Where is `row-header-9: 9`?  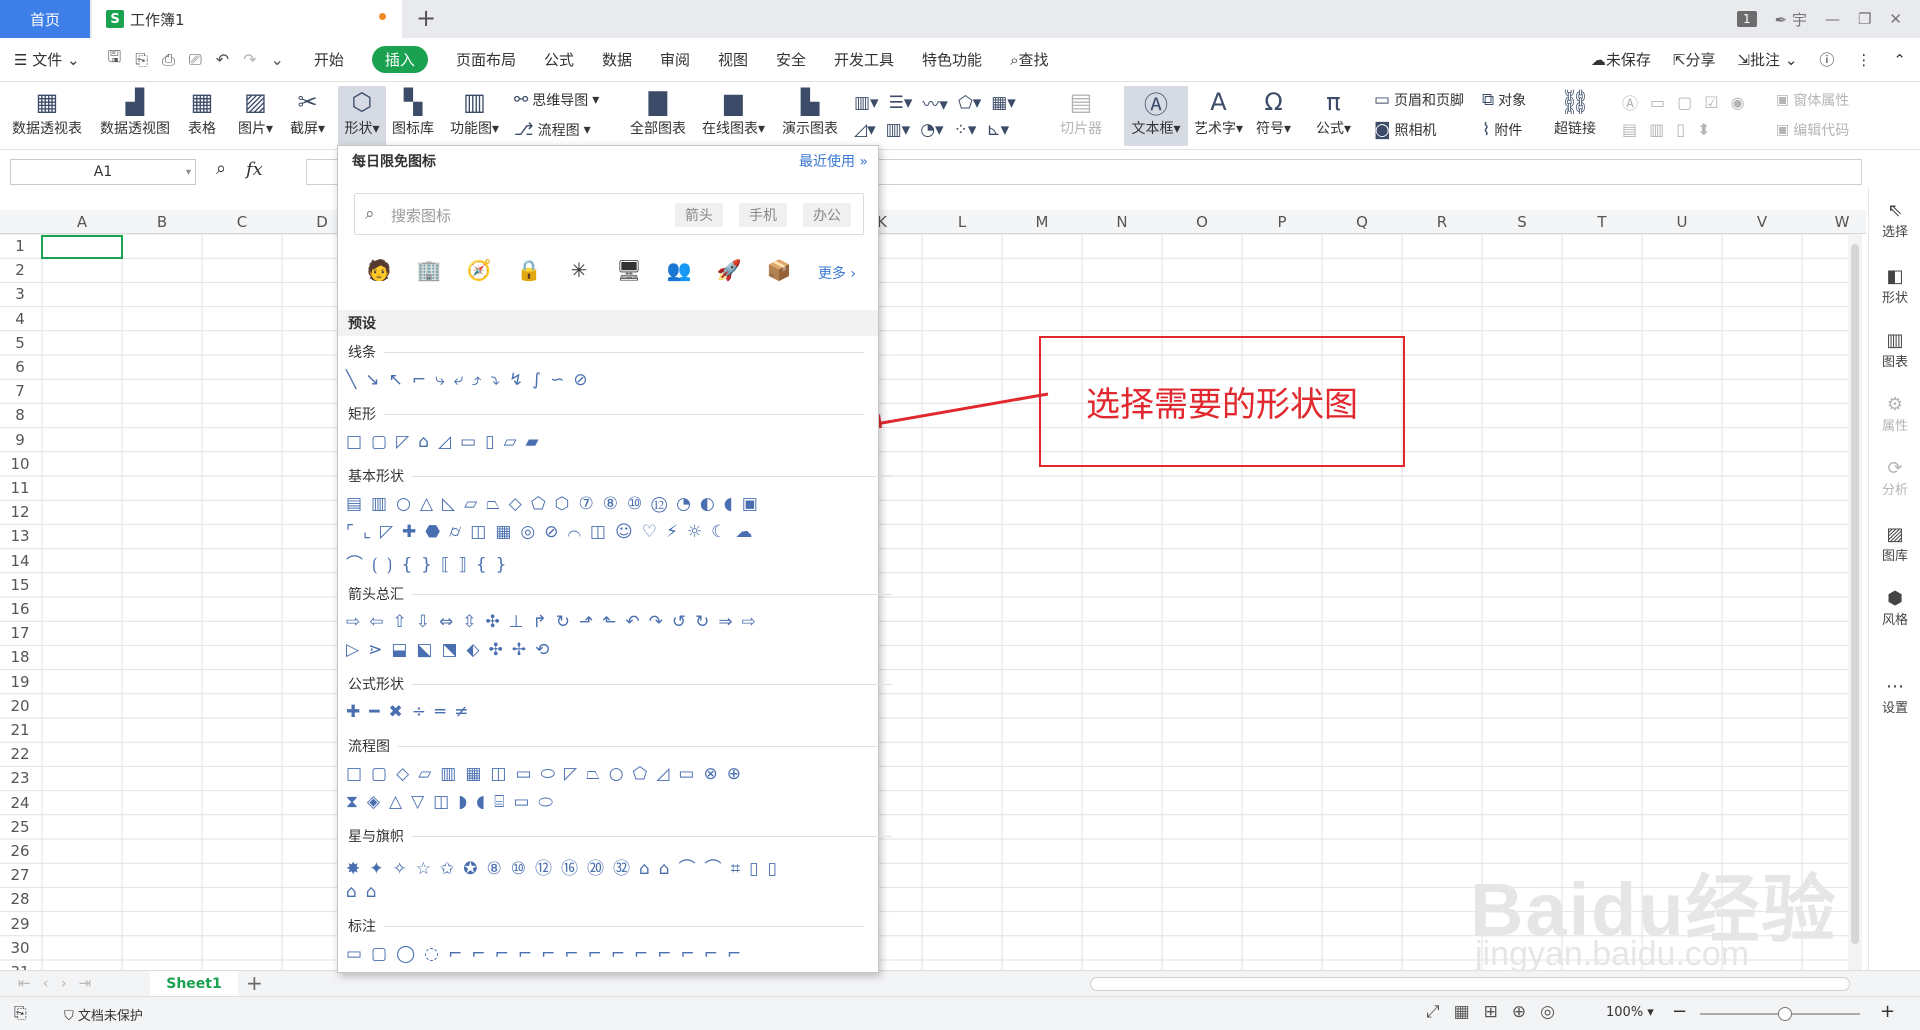
row-header-9: 9 is located at coordinates (20, 440).